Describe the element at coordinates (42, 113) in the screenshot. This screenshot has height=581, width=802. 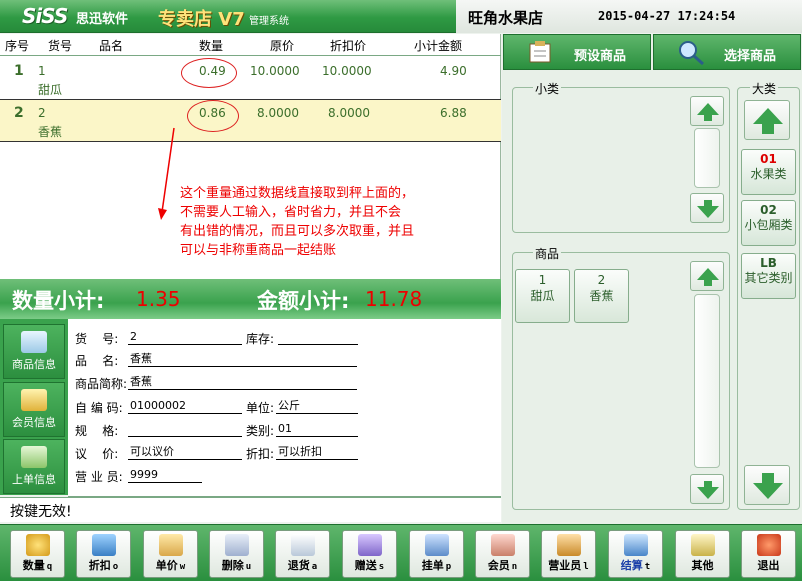
I see `row-code: 2` at that location.